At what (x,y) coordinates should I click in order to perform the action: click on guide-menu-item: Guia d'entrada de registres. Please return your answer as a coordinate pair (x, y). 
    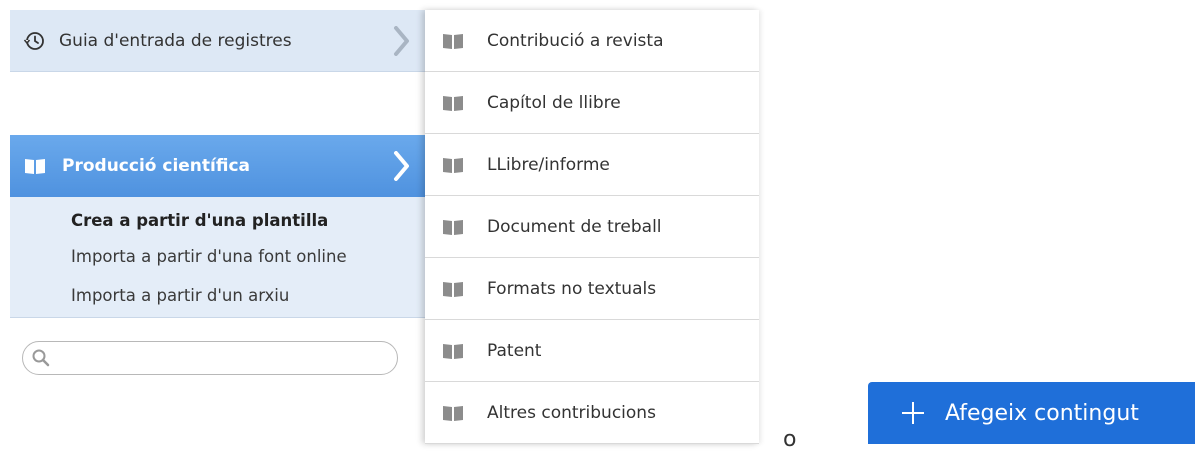
    Looking at the image, I should click on (217, 41).